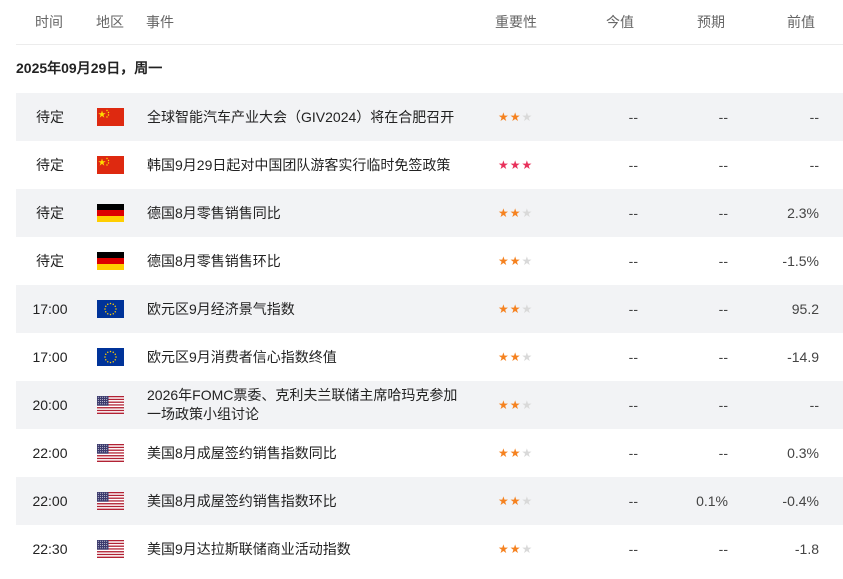 This screenshot has height=579, width=843. I want to click on previous-value: 95.2, so click(805, 309).